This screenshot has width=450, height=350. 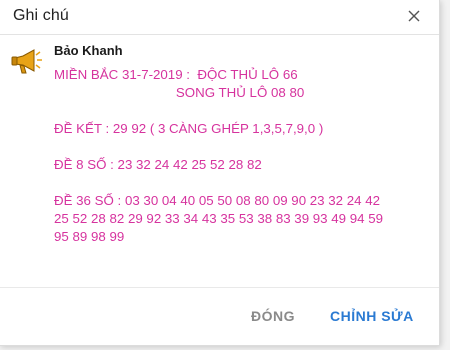 I want to click on dialog-title: Ghi chú, so click(x=41, y=15).